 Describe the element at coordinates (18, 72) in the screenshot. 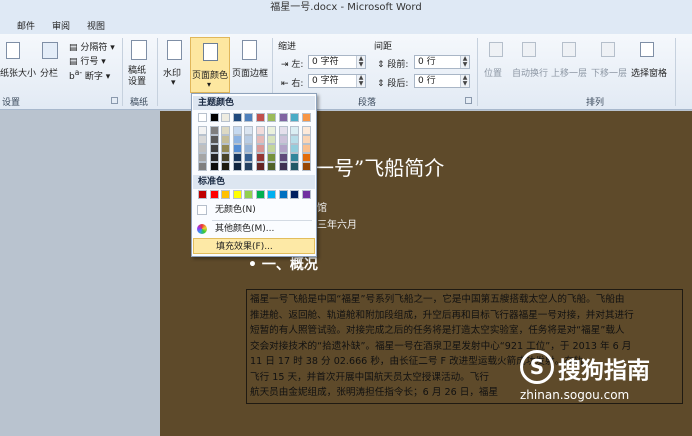

I see `paper-size-button: 纸张大小` at that location.